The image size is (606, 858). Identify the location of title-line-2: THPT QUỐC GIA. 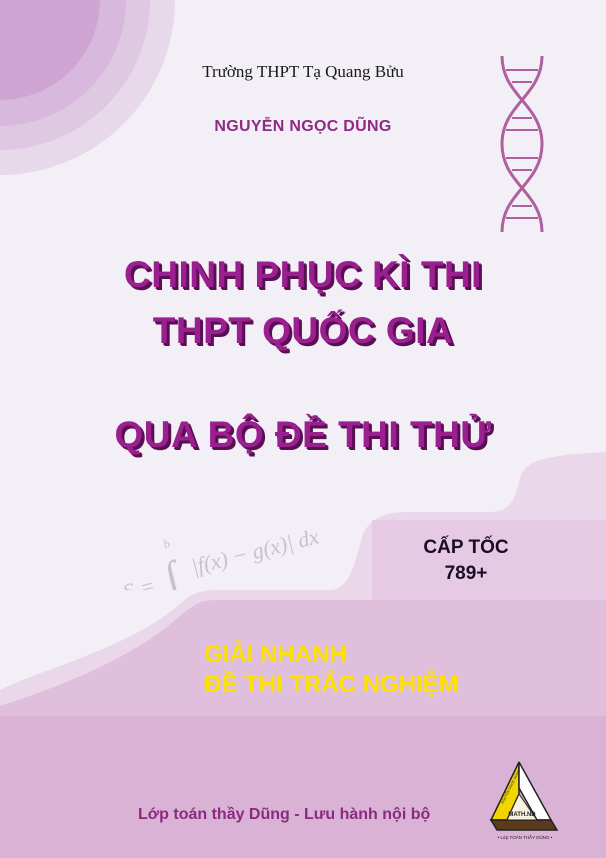
(303, 330).